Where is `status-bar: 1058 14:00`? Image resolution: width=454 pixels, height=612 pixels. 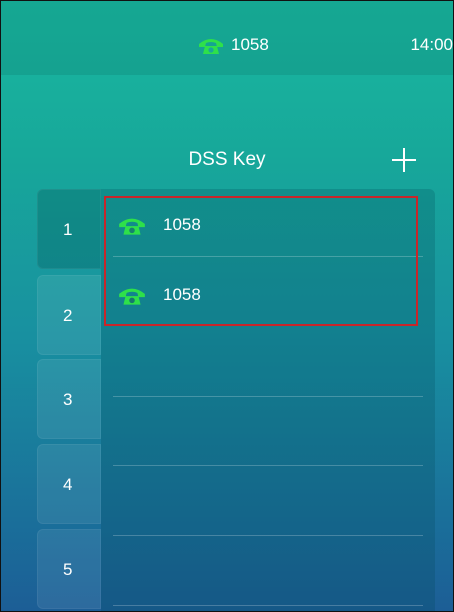
status-bar: 1058 14:00 is located at coordinates (227, 38).